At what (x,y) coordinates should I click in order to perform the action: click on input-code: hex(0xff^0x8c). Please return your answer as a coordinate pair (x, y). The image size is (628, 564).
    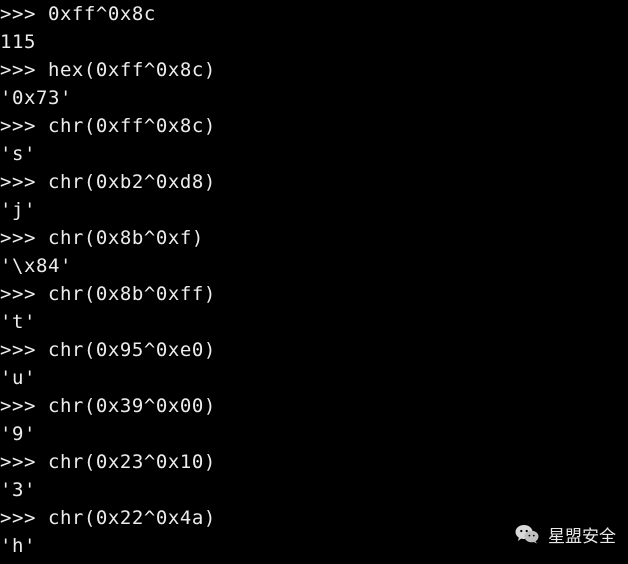
    Looking at the image, I should click on (125, 70).